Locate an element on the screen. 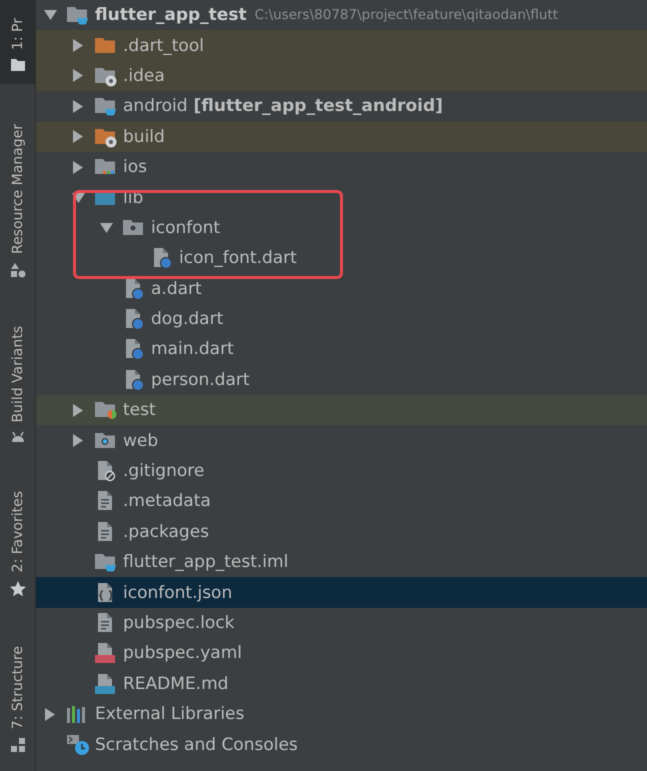  item-name: .idea is located at coordinates (144, 76).